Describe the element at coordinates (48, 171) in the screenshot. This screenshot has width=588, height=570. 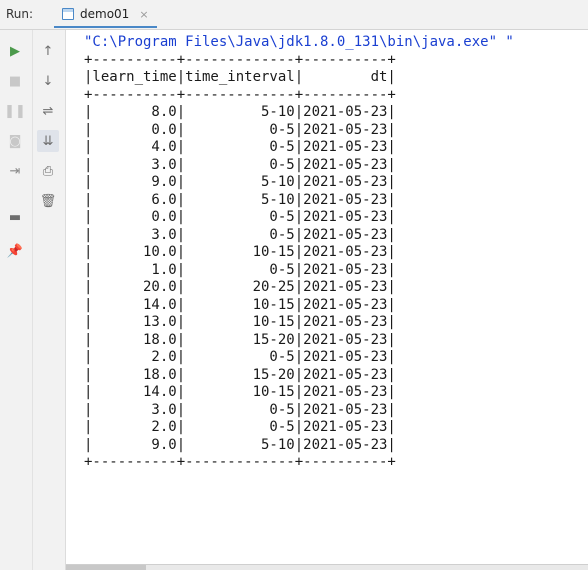
I see `print-icon: ⎙` at that location.